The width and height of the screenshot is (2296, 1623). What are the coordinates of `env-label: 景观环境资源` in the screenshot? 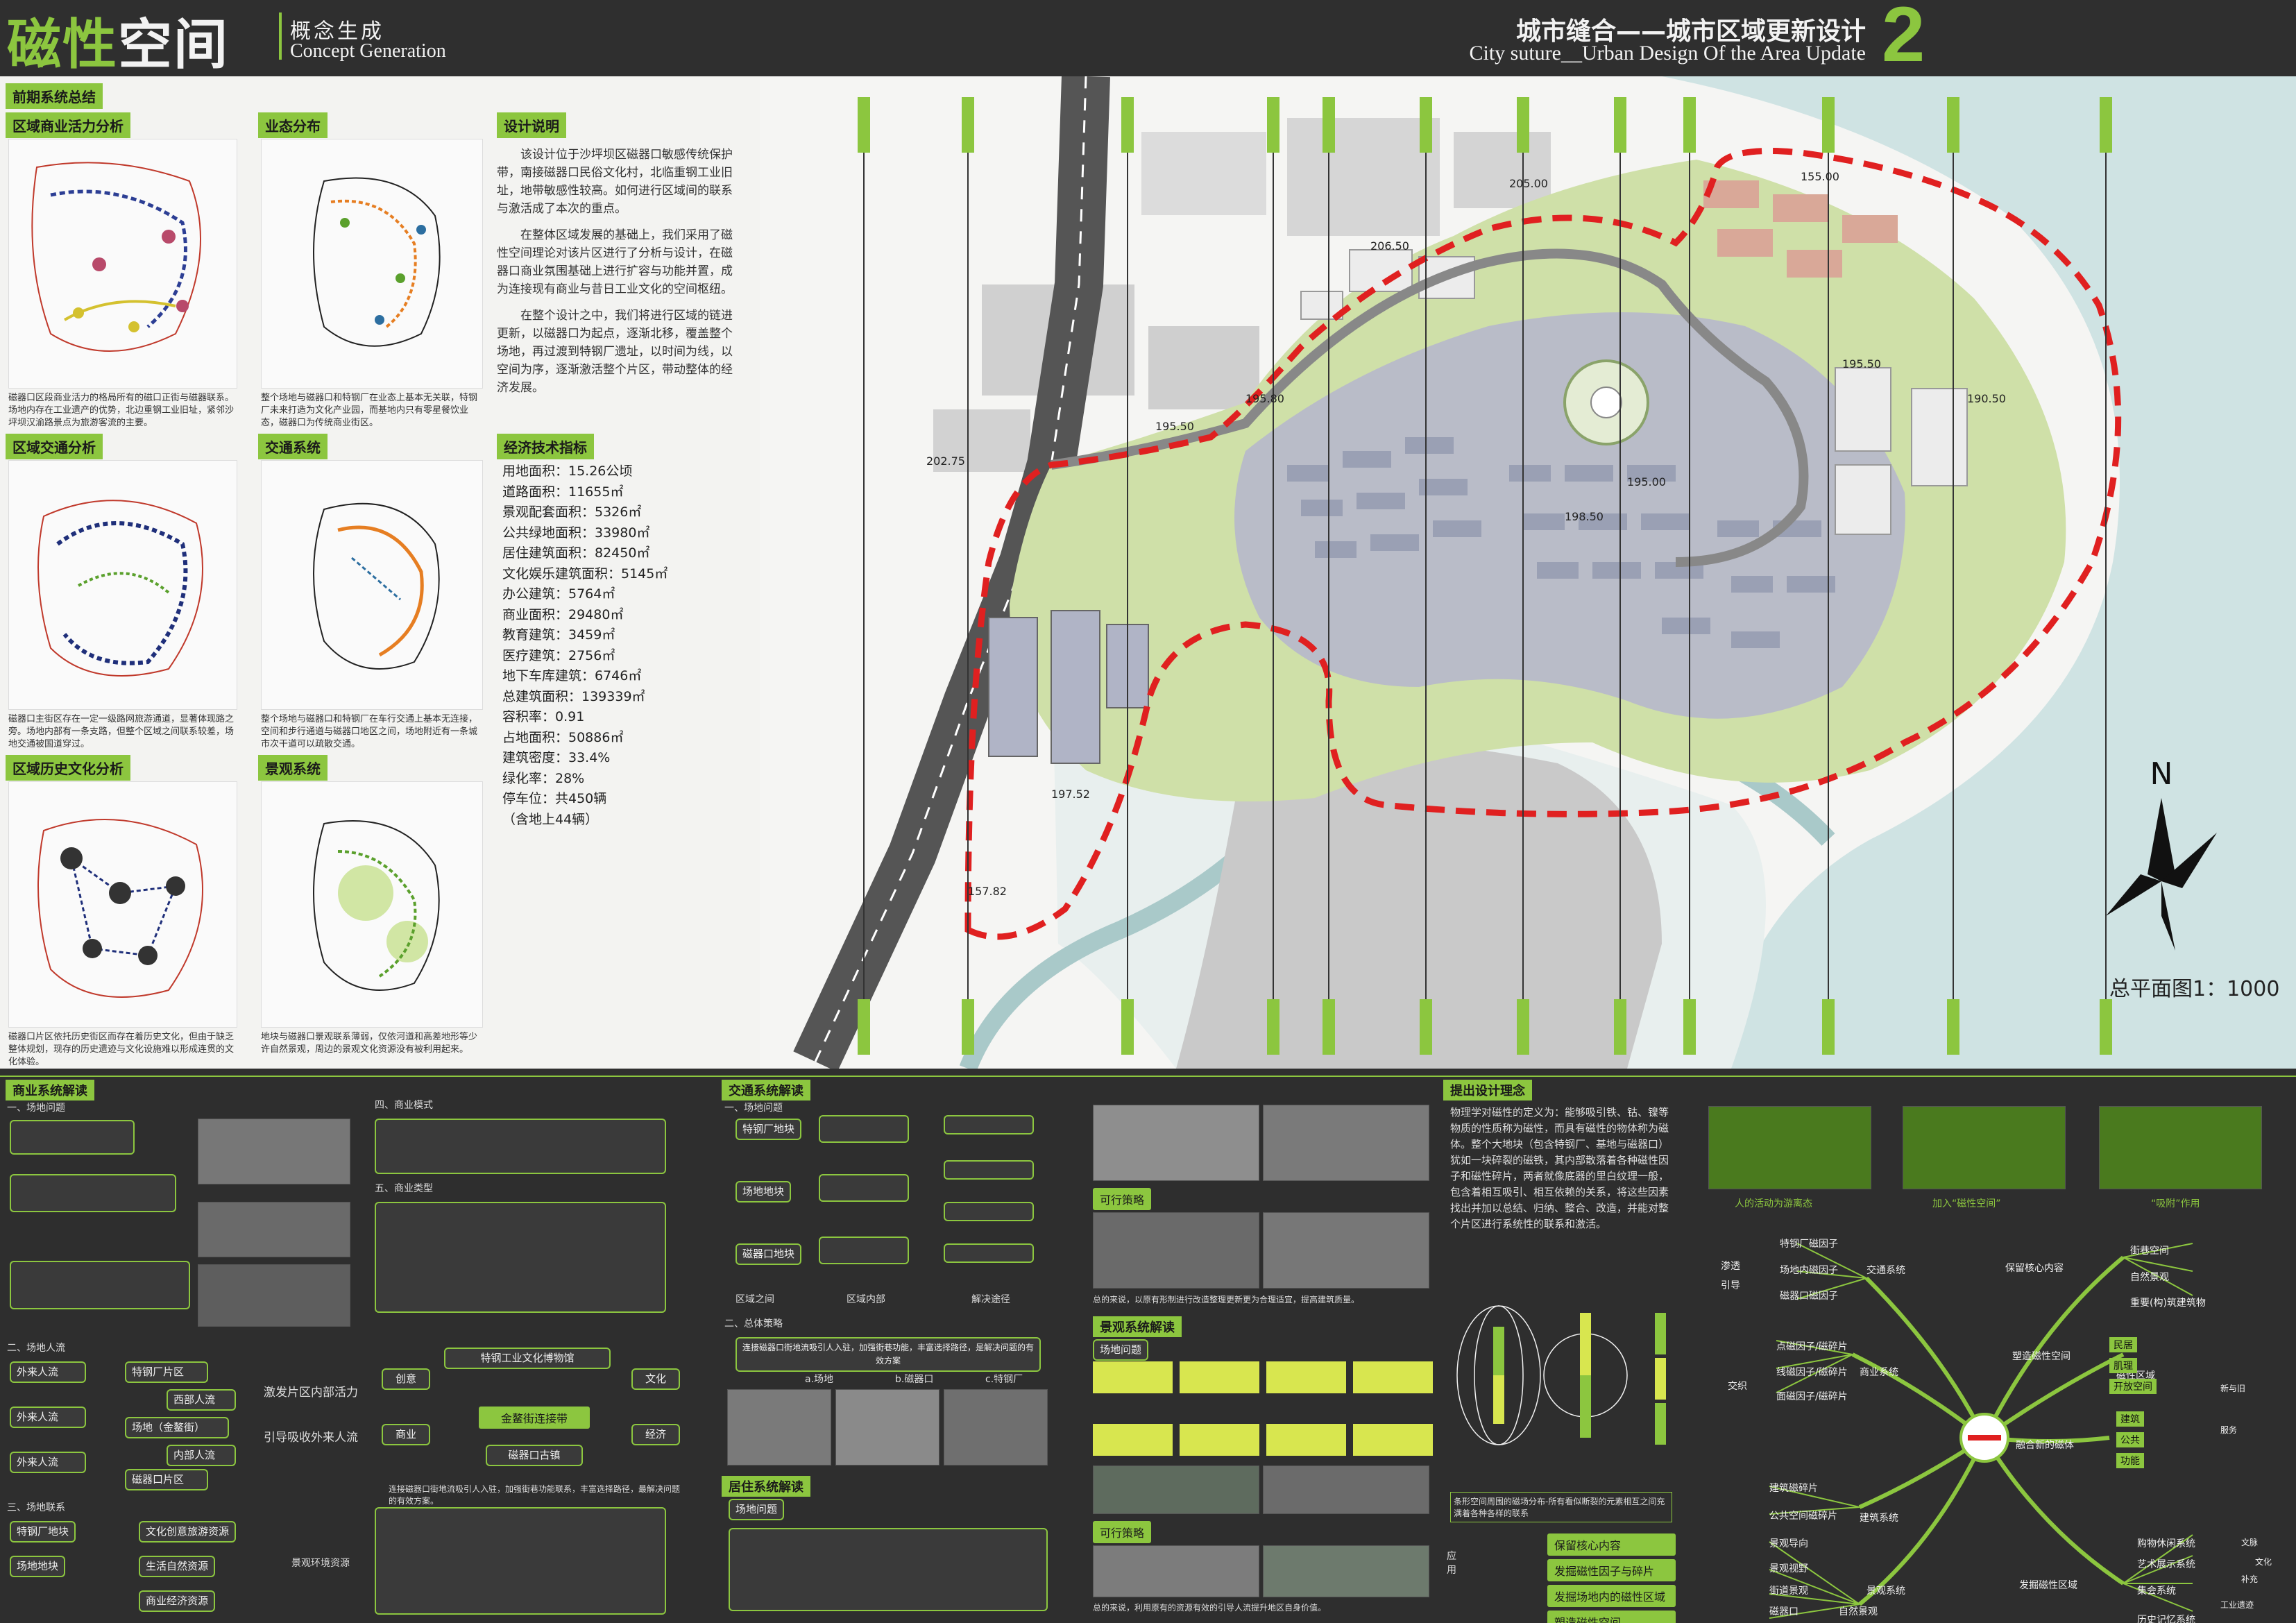 It's located at (320, 1563).